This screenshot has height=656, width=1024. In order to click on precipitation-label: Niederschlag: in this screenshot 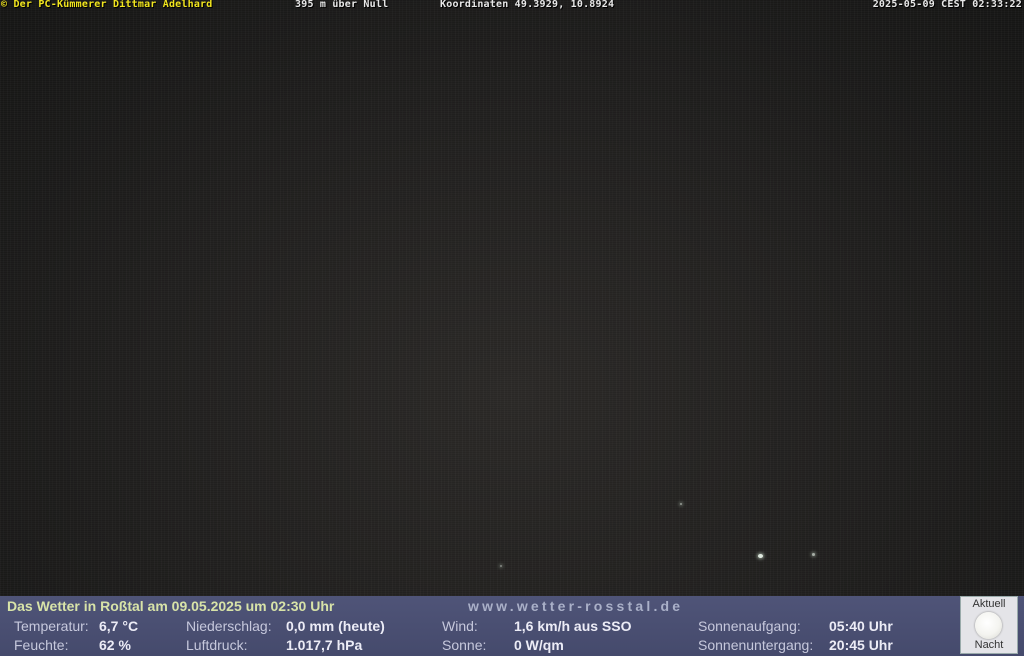, I will do `click(229, 626)`.